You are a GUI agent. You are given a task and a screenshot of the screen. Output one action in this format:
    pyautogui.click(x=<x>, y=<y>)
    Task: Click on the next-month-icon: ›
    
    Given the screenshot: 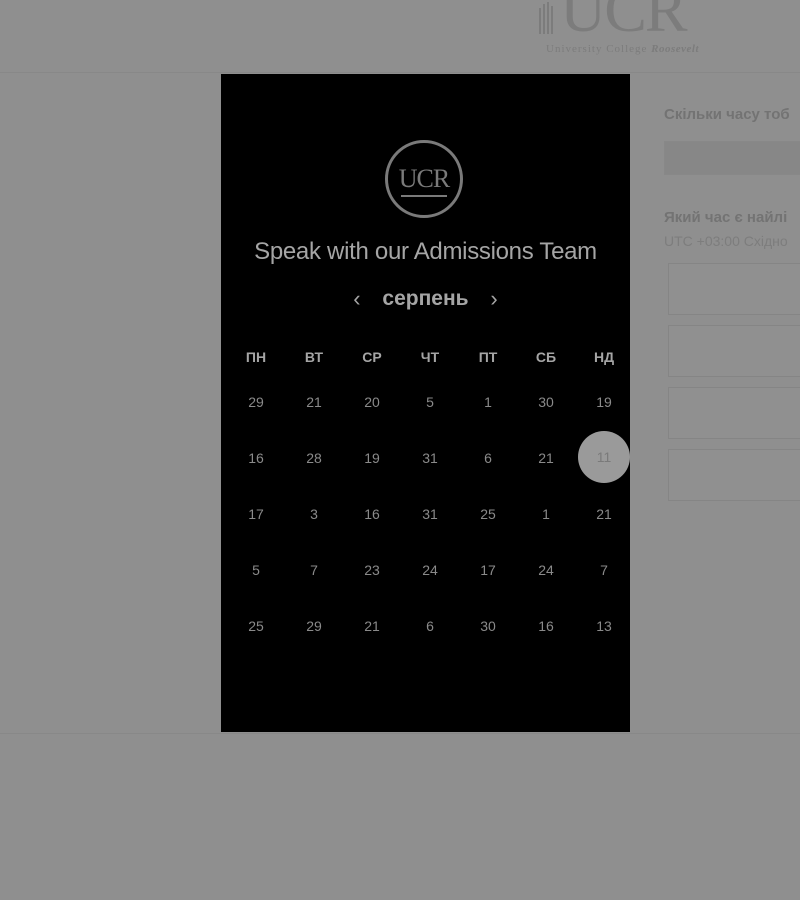 What is the action you would take?
    pyautogui.click(x=494, y=299)
    